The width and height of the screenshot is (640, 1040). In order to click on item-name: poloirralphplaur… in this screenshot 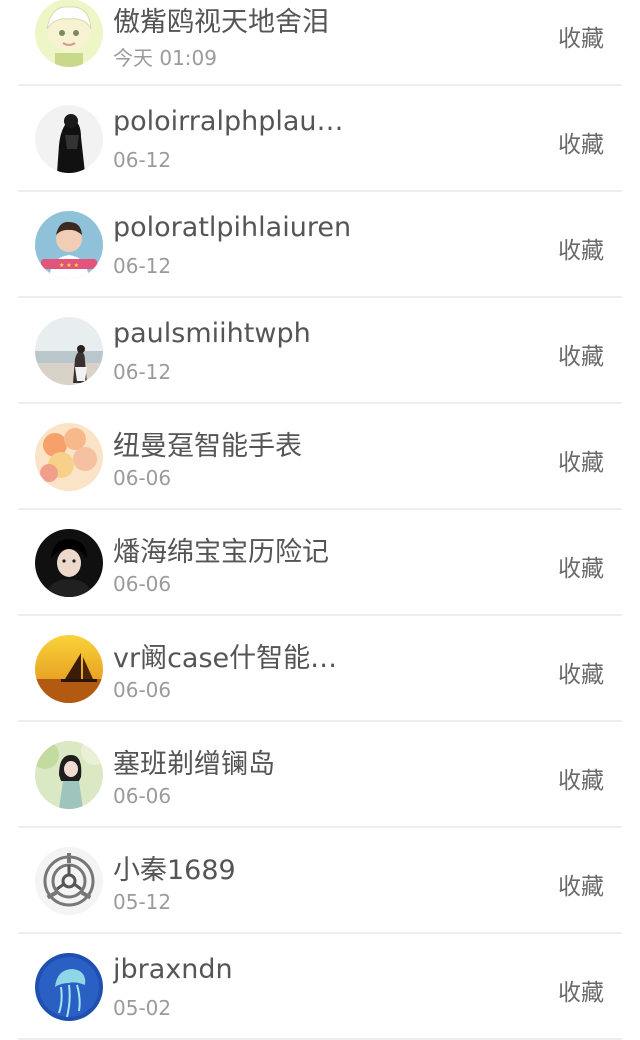, I will do `click(233, 121)`.